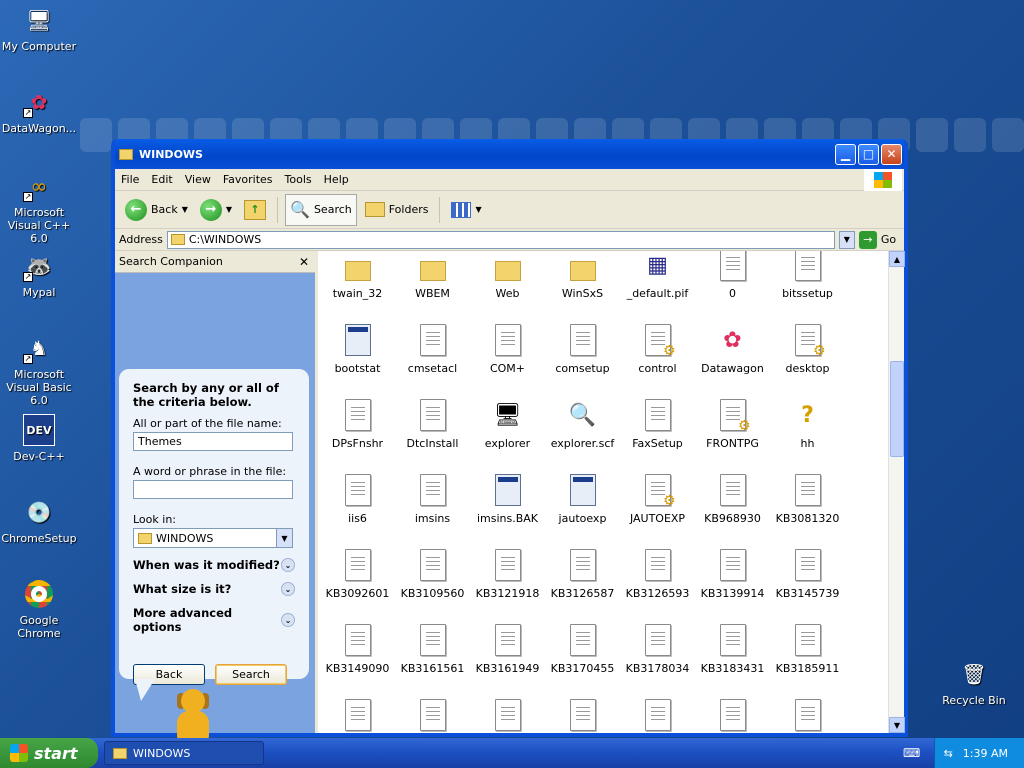 The image size is (1024, 768). Describe the element at coordinates (198, 179) in the screenshot. I see `menu-view: View` at that location.